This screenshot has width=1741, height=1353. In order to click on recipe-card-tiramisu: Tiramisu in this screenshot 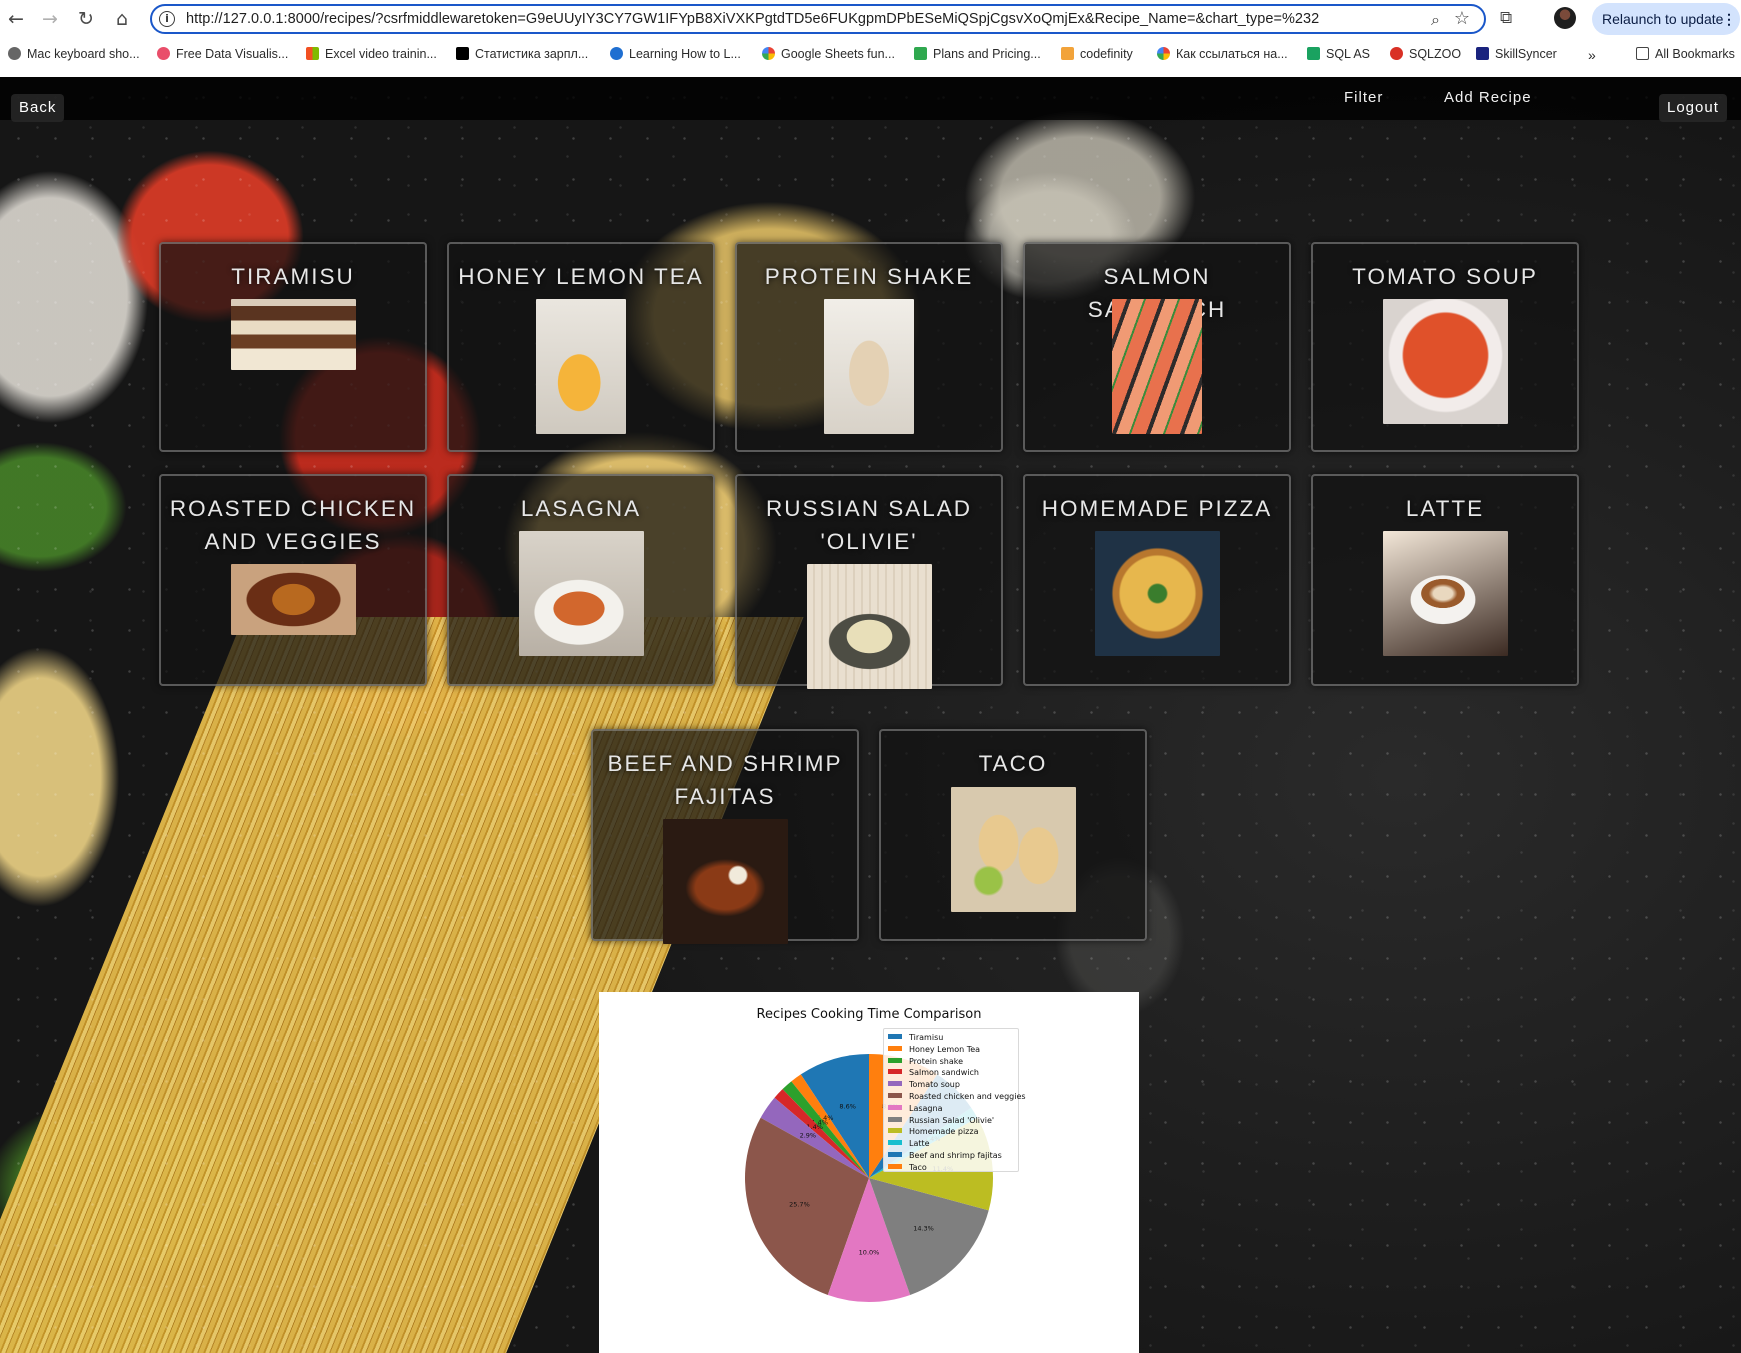, I will do `click(293, 347)`.